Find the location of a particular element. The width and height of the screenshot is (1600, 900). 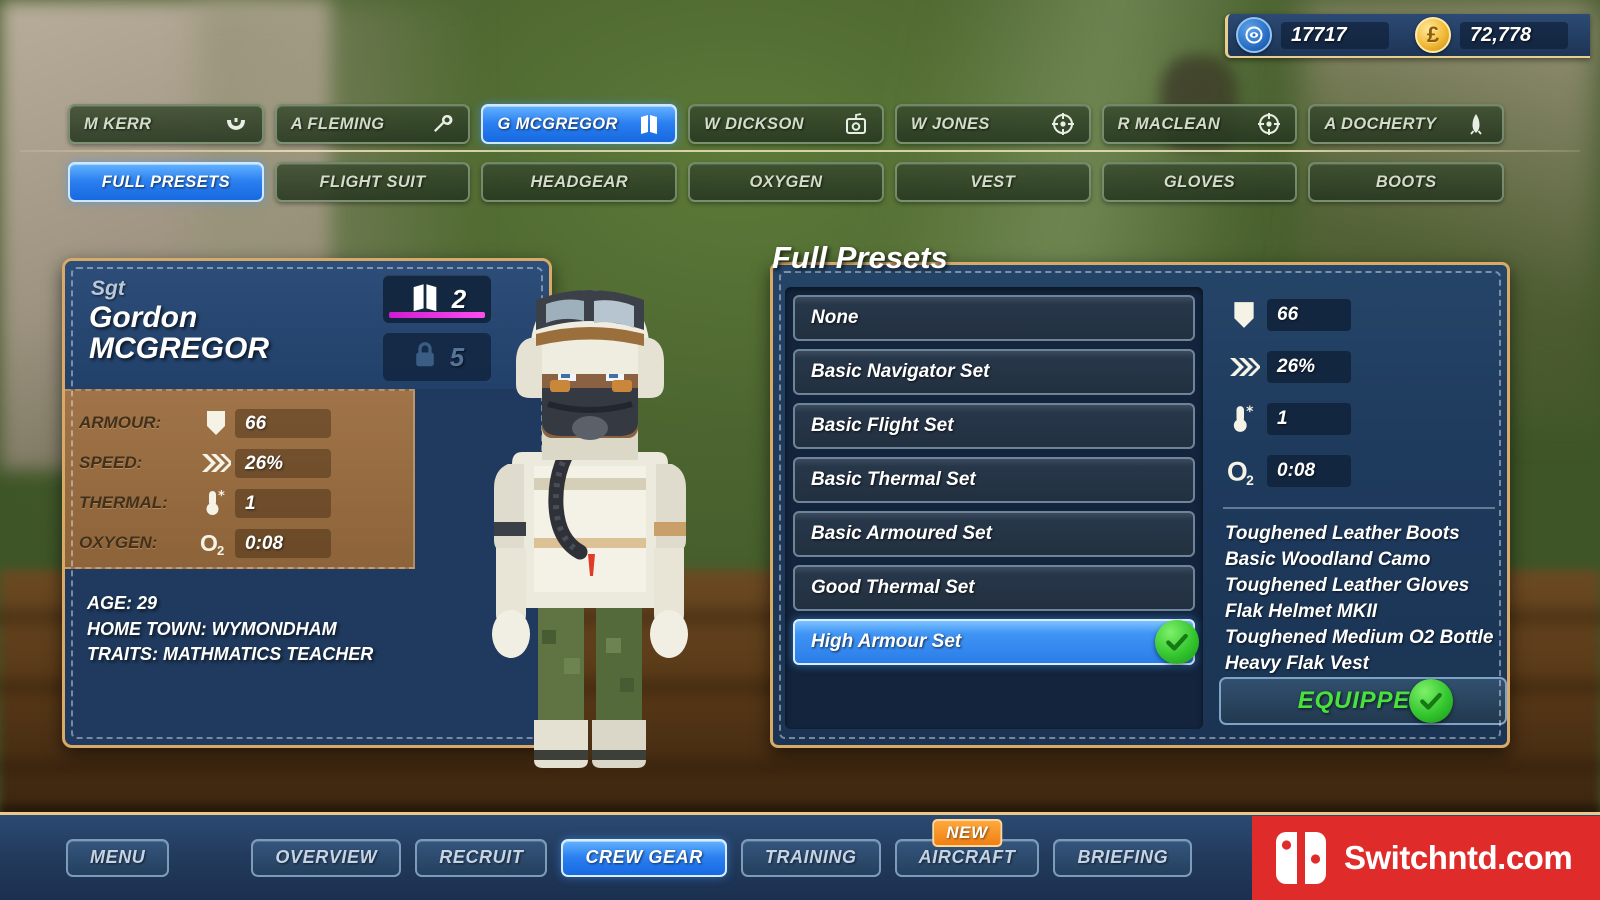

gear-item: Heavy Flak Vest is located at coordinates (1297, 664).